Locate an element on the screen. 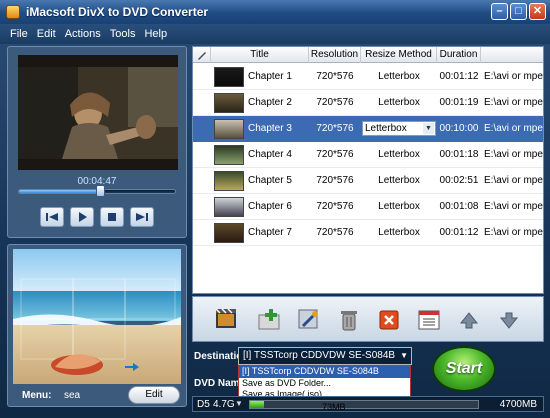 The image size is (550, 418). total-capacity: 4700MB is located at coordinates (518, 404).